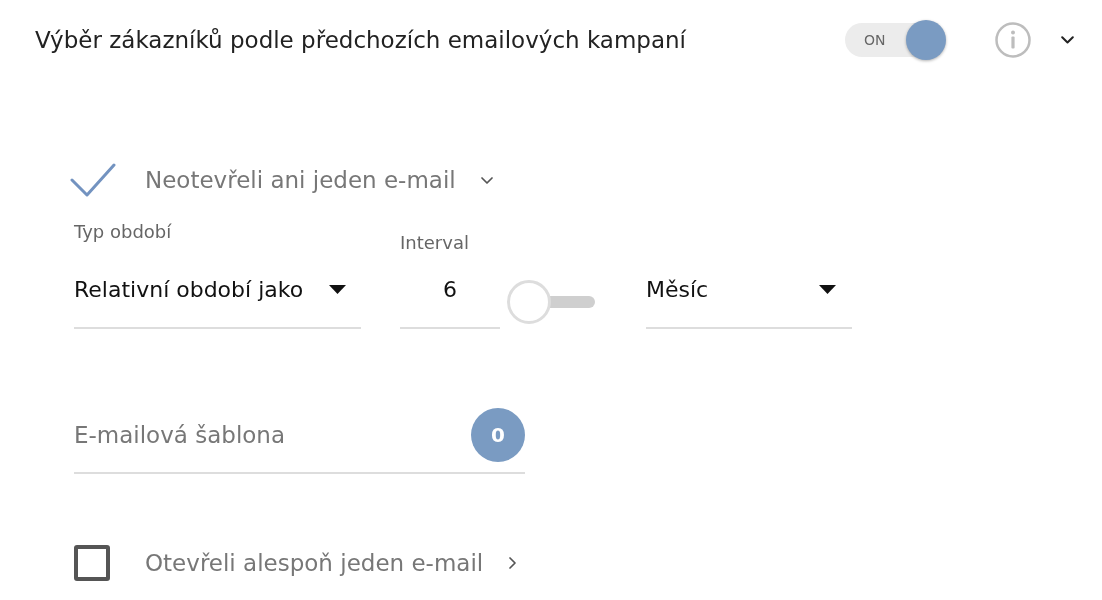 This screenshot has width=1102, height=600. What do you see at coordinates (434, 243) in the screenshot?
I see `field-label: Interval` at bounding box center [434, 243].